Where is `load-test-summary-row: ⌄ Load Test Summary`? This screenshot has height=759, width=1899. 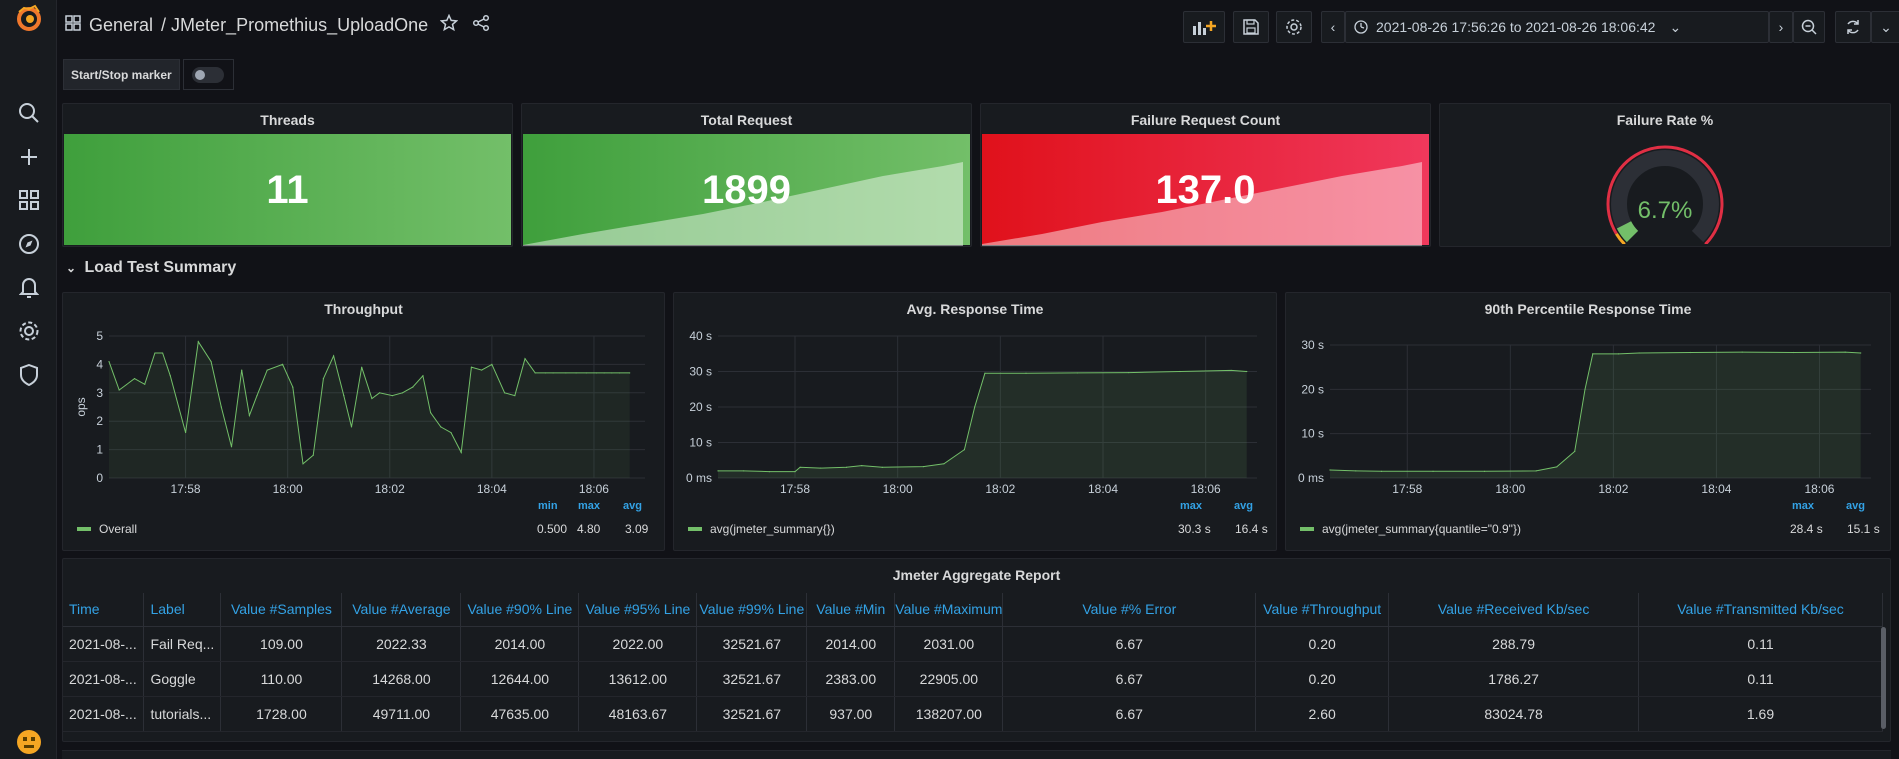
load-test-summary-row: ⌄ Load Test Summary is located at coordinates (151, 268).